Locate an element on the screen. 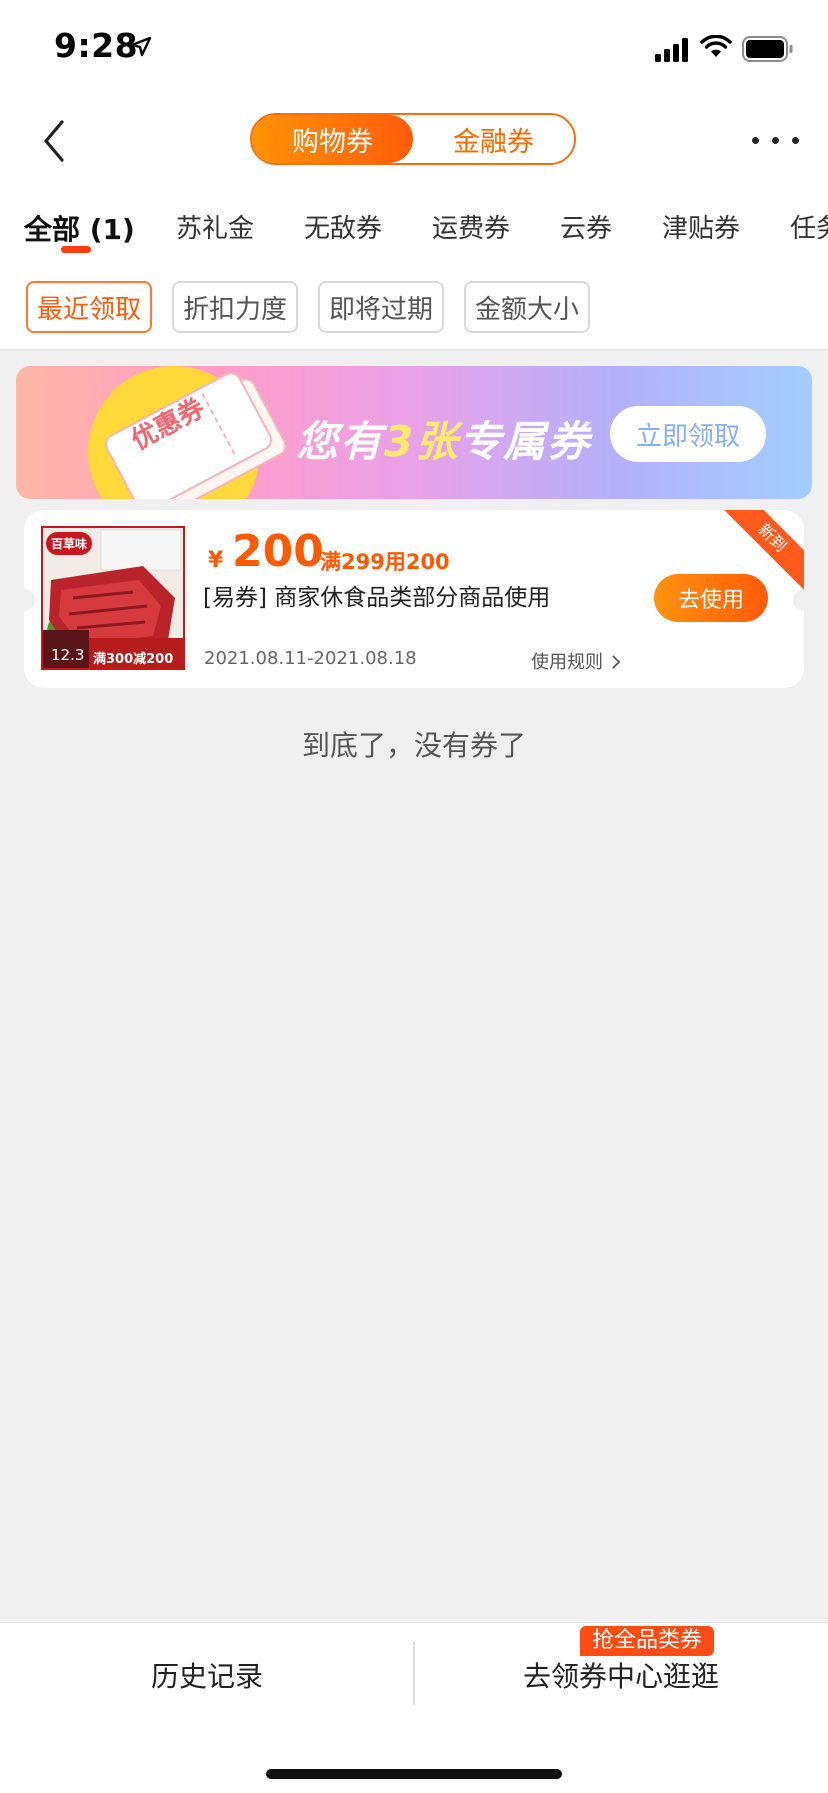  exclusive-coupon-banner: 优惠券 您有3张专属券 立即领取 is located at coordinates (414, 432).